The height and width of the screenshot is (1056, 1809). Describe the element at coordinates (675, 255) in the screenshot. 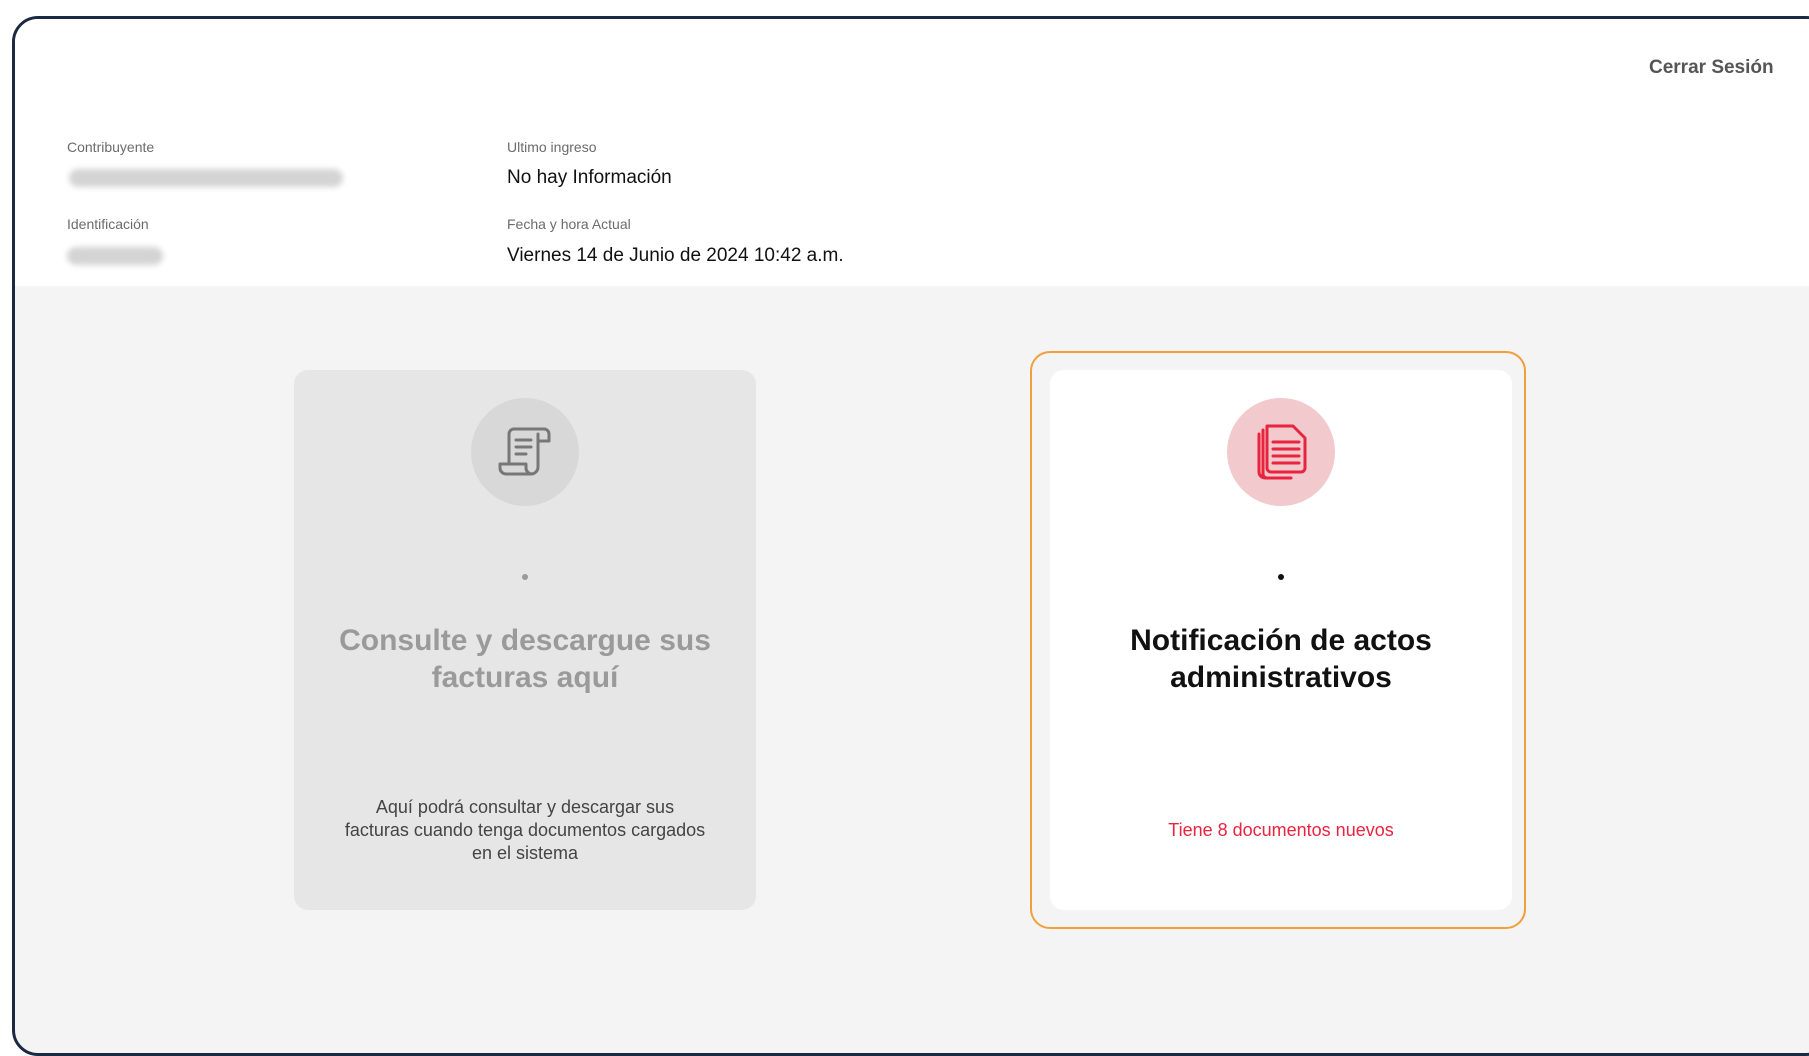

I see `current-datetime-value: Viernes 14 de Junio de 2024 10:42 a.m.` at that location.